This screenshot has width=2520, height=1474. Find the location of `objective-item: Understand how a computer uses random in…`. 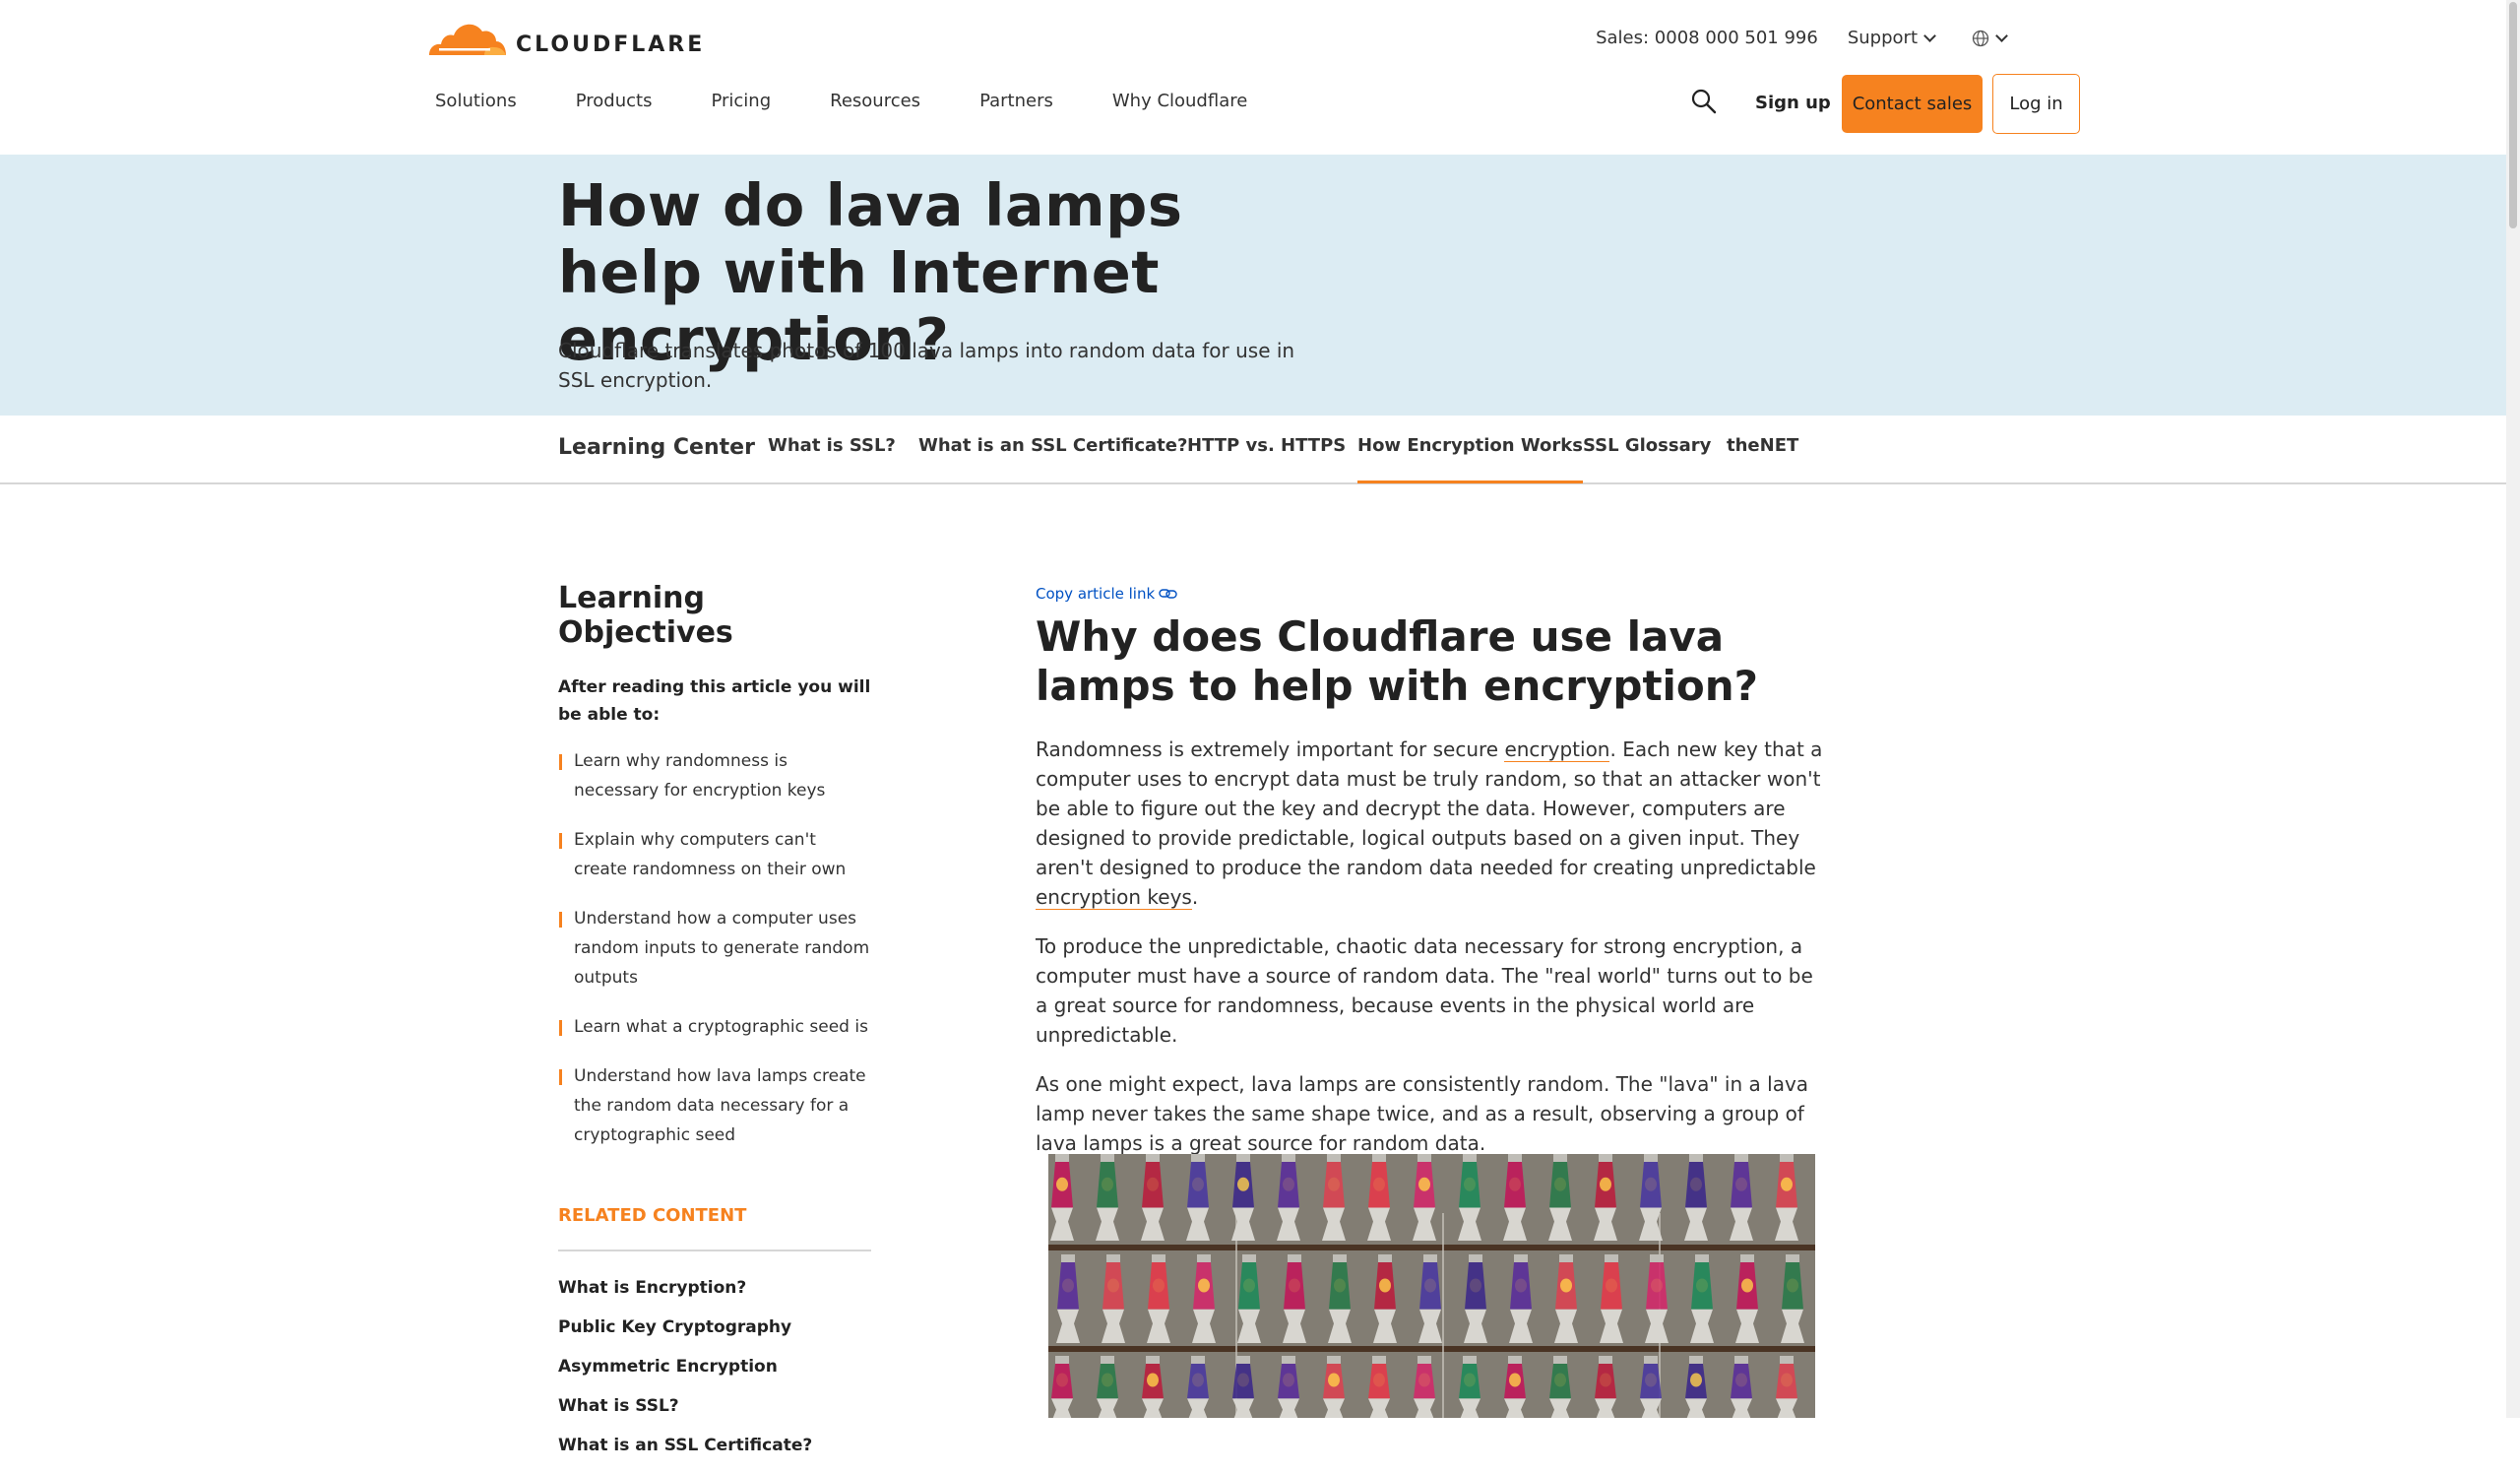

objective-item: Understand how a computer uses random in… is located at coordinates (715, 949).